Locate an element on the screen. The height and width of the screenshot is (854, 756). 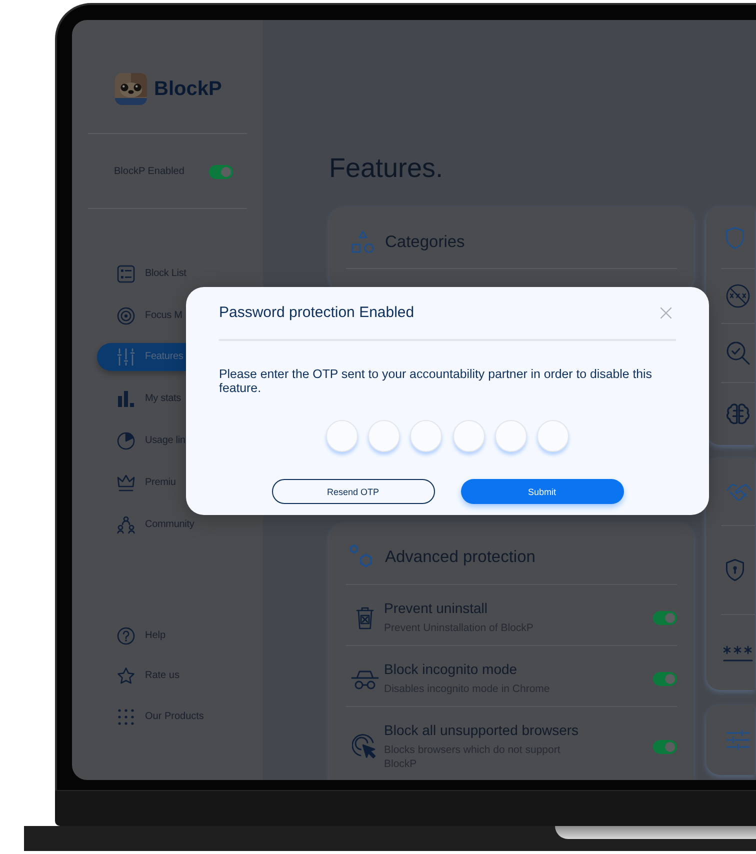
help-icon is located at coordinates (126, 635).